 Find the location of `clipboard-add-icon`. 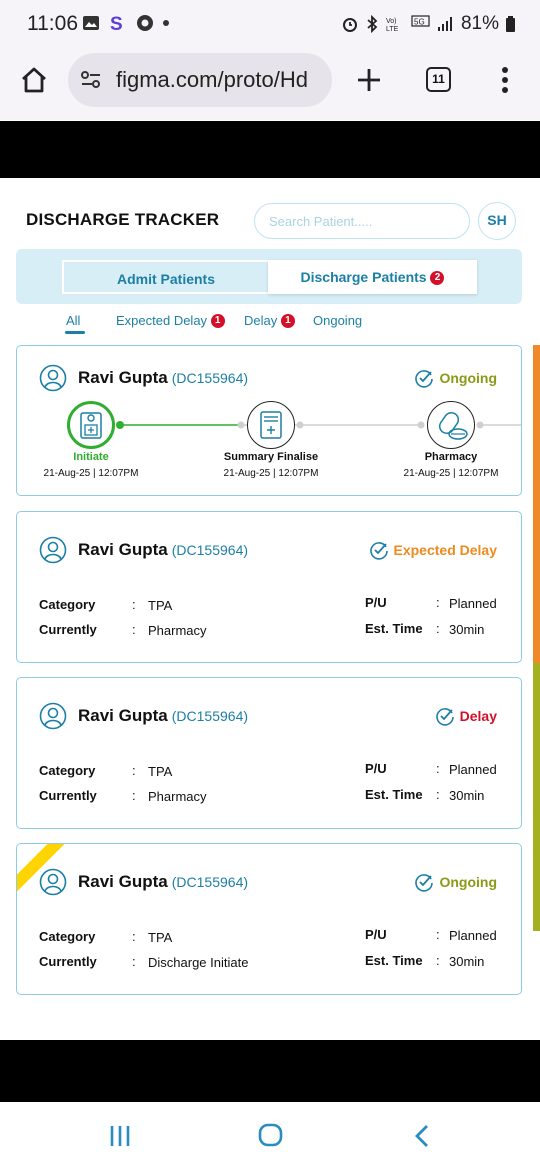

clipboard-add-icon is located at coordinates (91, 425).